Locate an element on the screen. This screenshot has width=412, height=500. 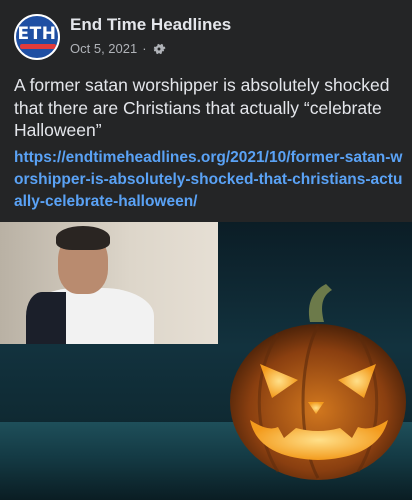
page-name: End Time Headlines is located at coordinates (150, 25).